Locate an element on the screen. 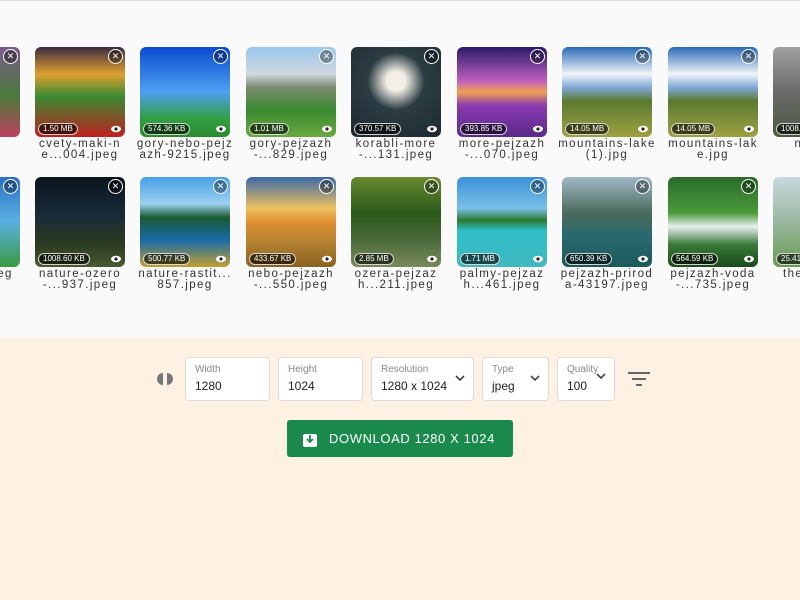 This screenshot has height=600, width=800. download-button: DOWNLOAD 1280 X 1024 is located at coordinates (400, 438).